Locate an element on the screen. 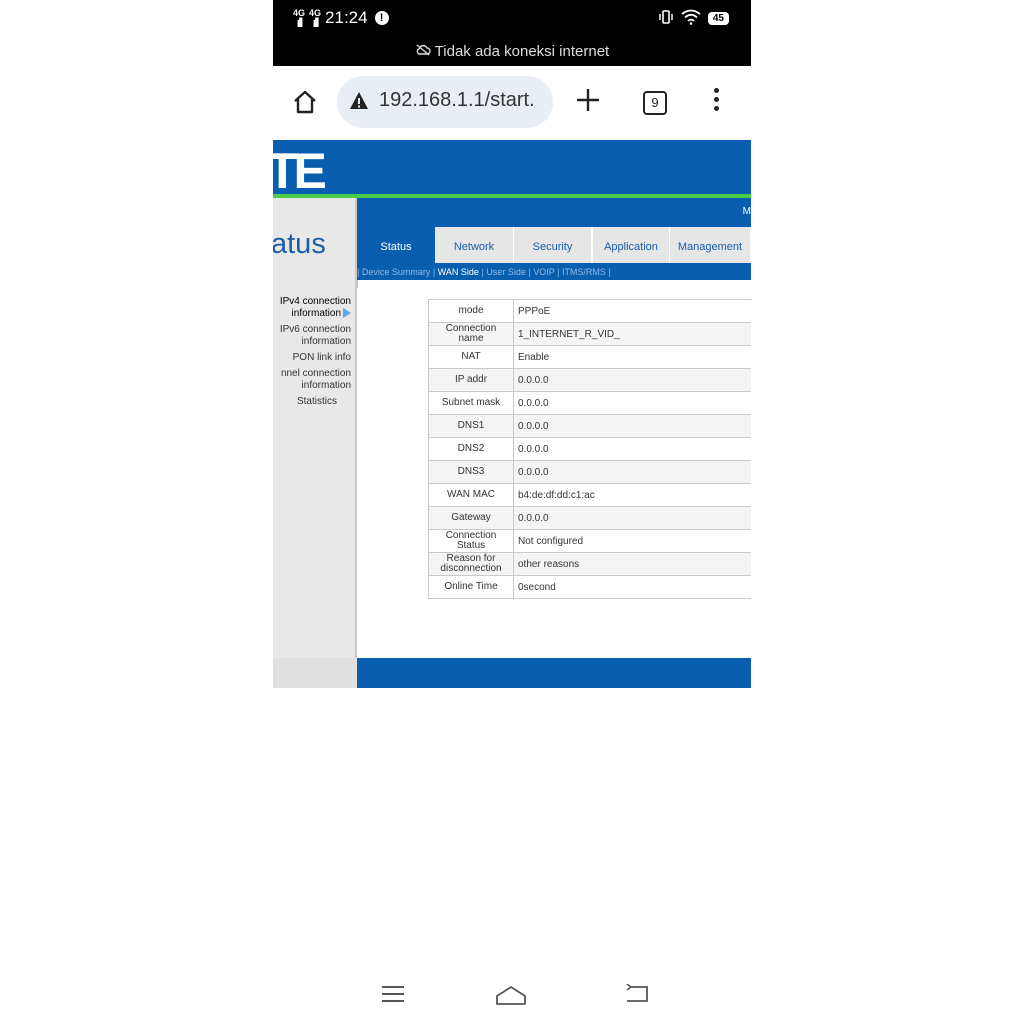 Image resolution: width=1024 pixels, height=1024 pixels. battery-icon: 45 is located at coordinates (718, 18).